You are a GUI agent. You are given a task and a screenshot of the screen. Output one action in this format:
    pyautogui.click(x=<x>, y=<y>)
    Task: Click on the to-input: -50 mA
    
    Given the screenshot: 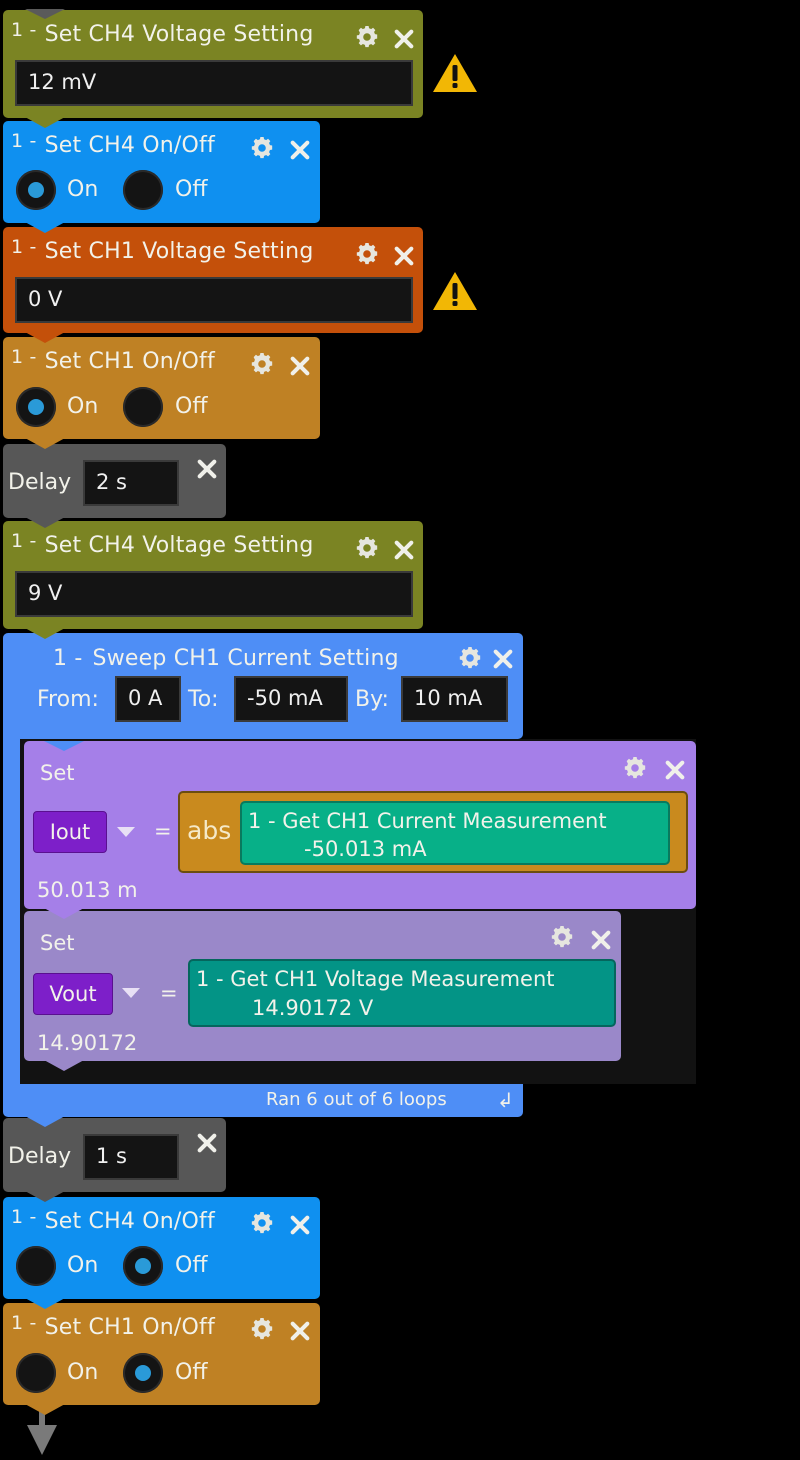 What is the action you would take?
    pyautogui.click(x=291, y=699)
    